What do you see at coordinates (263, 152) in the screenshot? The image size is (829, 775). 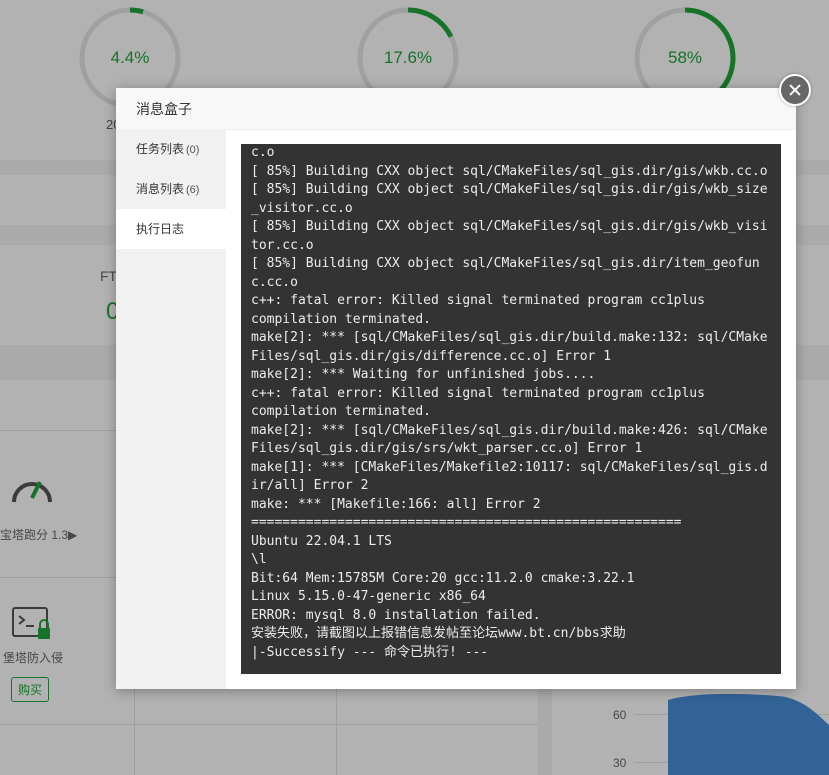 I see `log-line: c.o` at bounding box center [263, 152].